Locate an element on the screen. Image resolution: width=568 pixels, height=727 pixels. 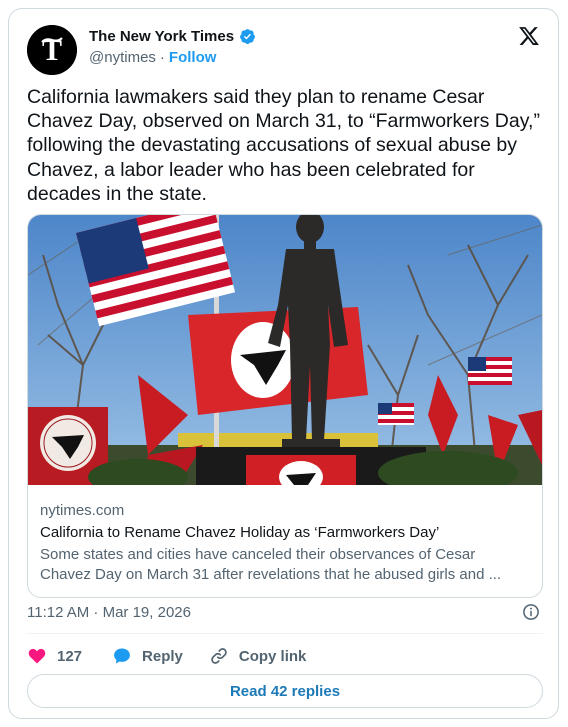
nyt-logo-icon: T is located at coordinates (52, 50).